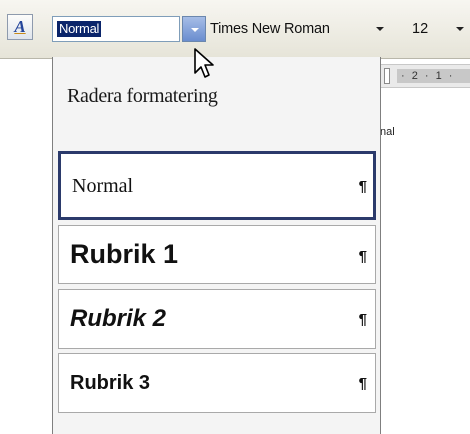  What do you see at coordinates (103, 186) in the screenshot?
I see `style-item-label: Normal` at bounding box center [103, 186].